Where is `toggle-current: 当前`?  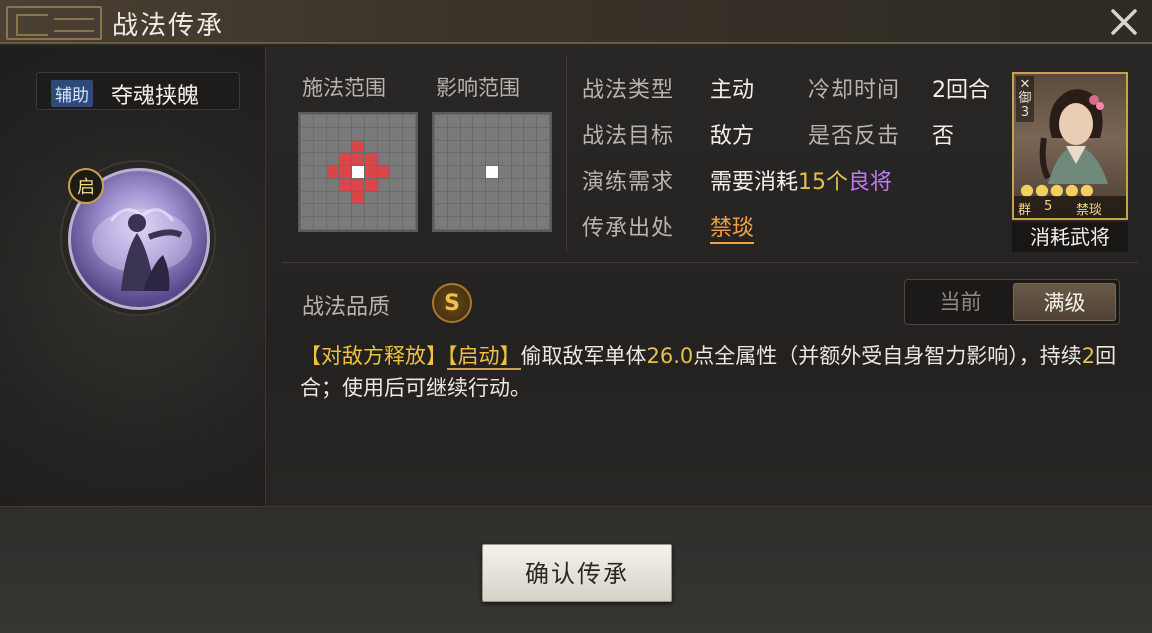
toggle-current: 当前 is located at coordinates (960, 302).